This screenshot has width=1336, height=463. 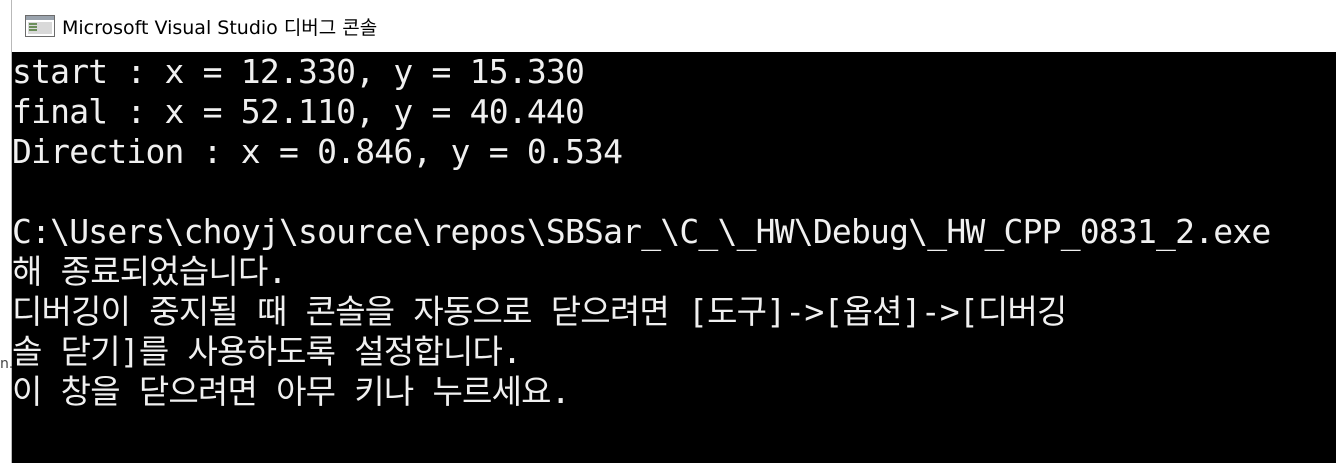 What do you see at coordinates (149, 271) in the screenshot?
I see `console-line: 해 종료되었습니다.` at bounding box center [149, 271].